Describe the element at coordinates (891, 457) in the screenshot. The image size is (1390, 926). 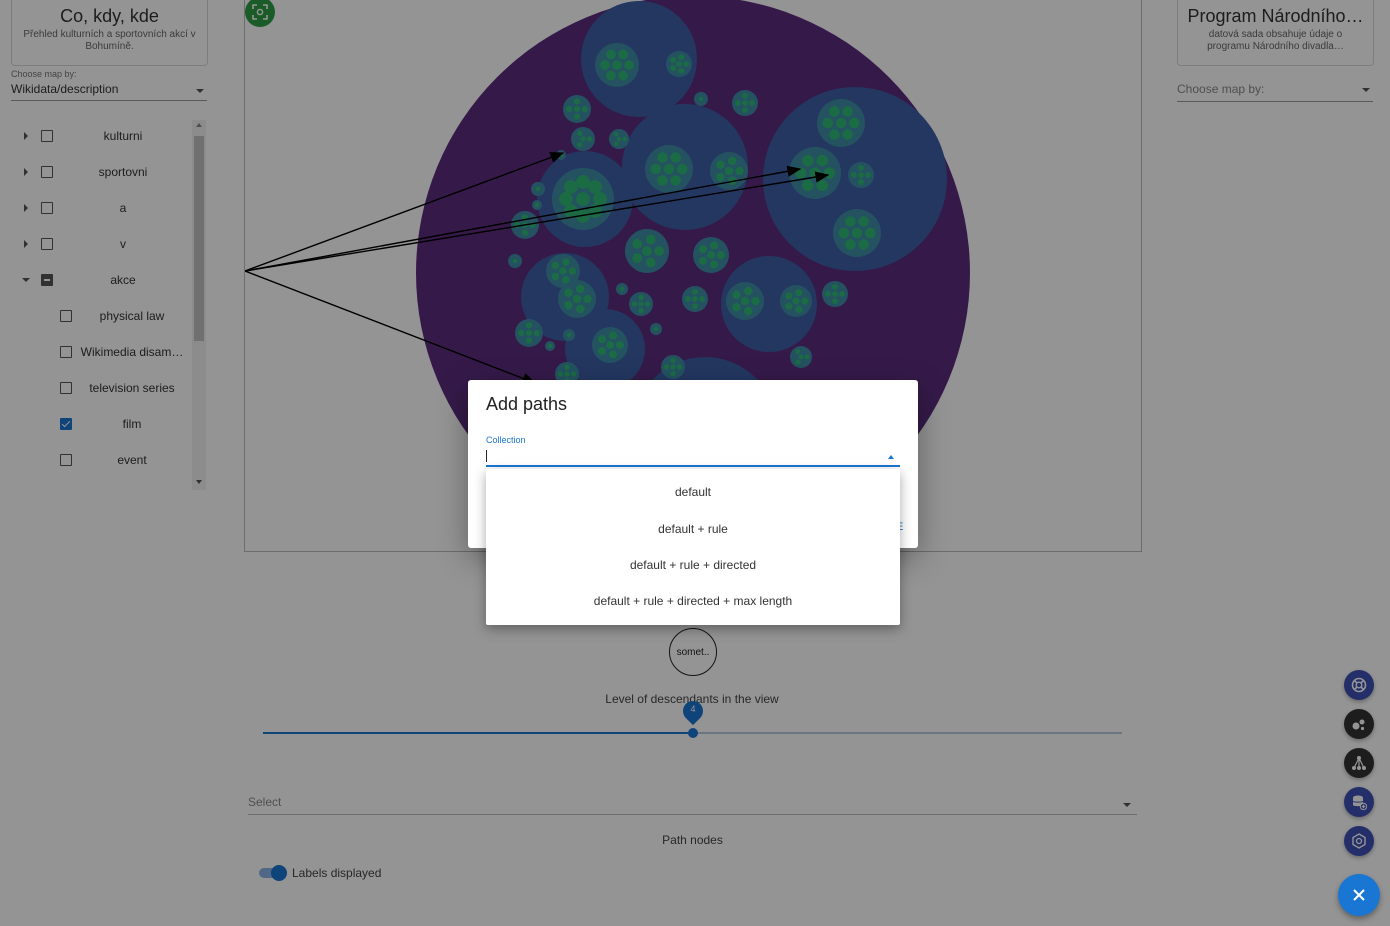
I see `chevron-up-icon` at that location.